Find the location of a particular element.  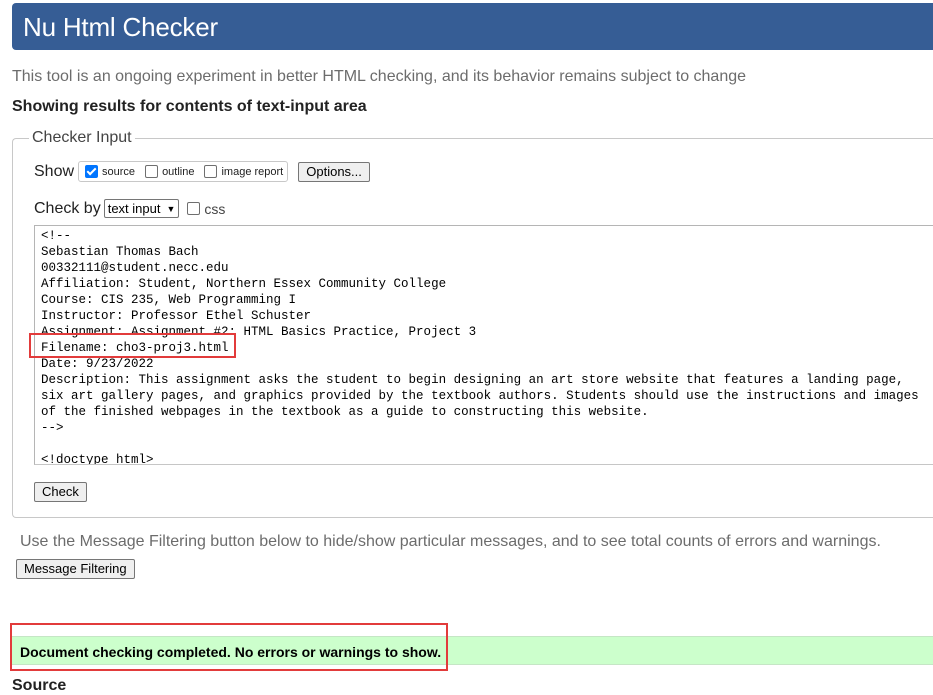

success-highlight-box is located at coordinates (229, 647).